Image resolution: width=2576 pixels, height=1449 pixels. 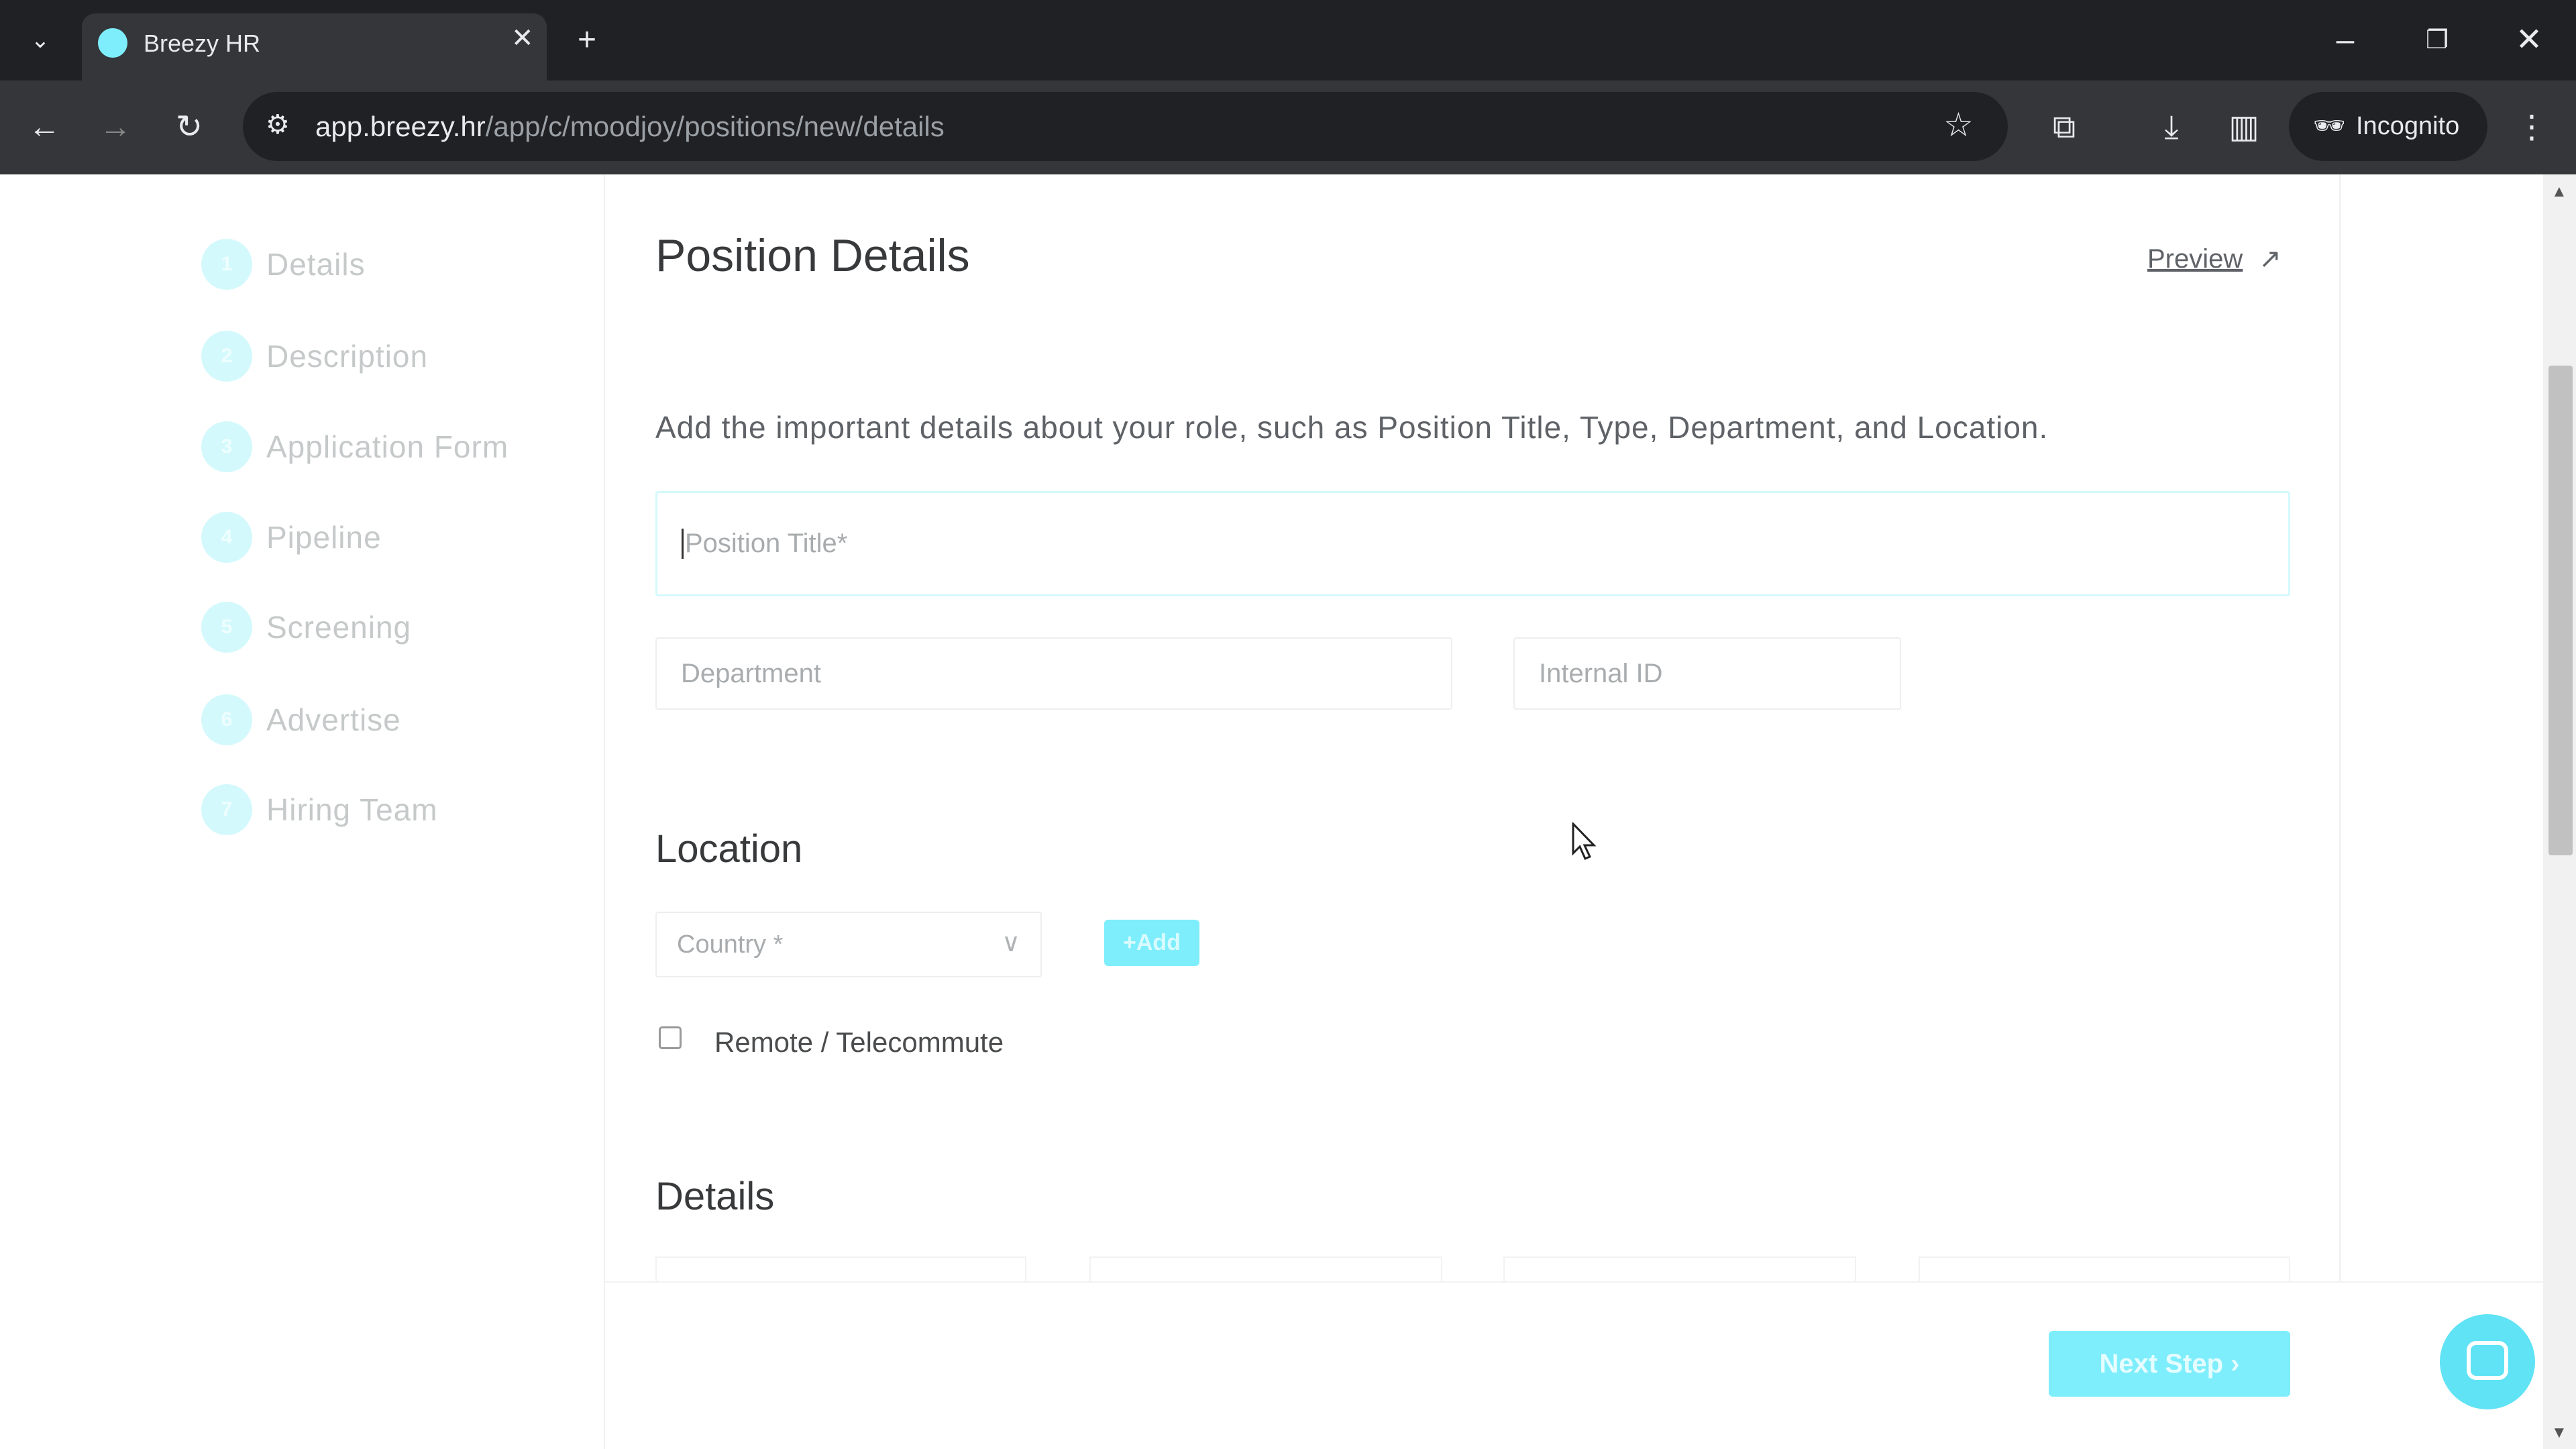 I want to click on tab-list-chevron-icon: ⌄, so click(x=40, y=40).